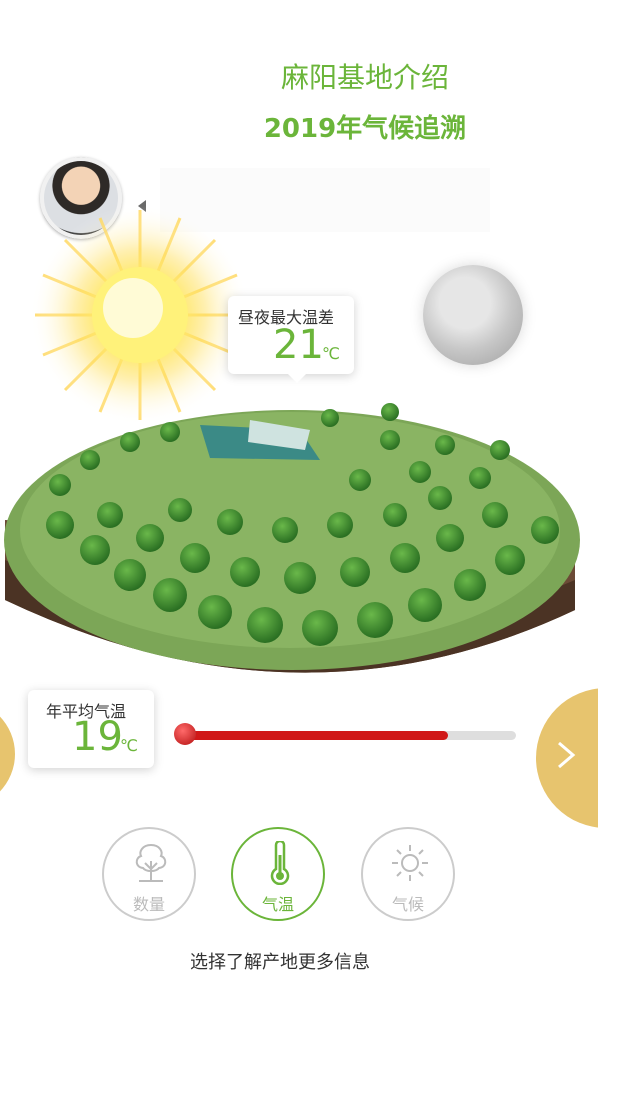 The width and height of the screenshot is (640, 1100). I want to click on avg-temp-card: 年平均气温 19 ℃, so click(91, 729).